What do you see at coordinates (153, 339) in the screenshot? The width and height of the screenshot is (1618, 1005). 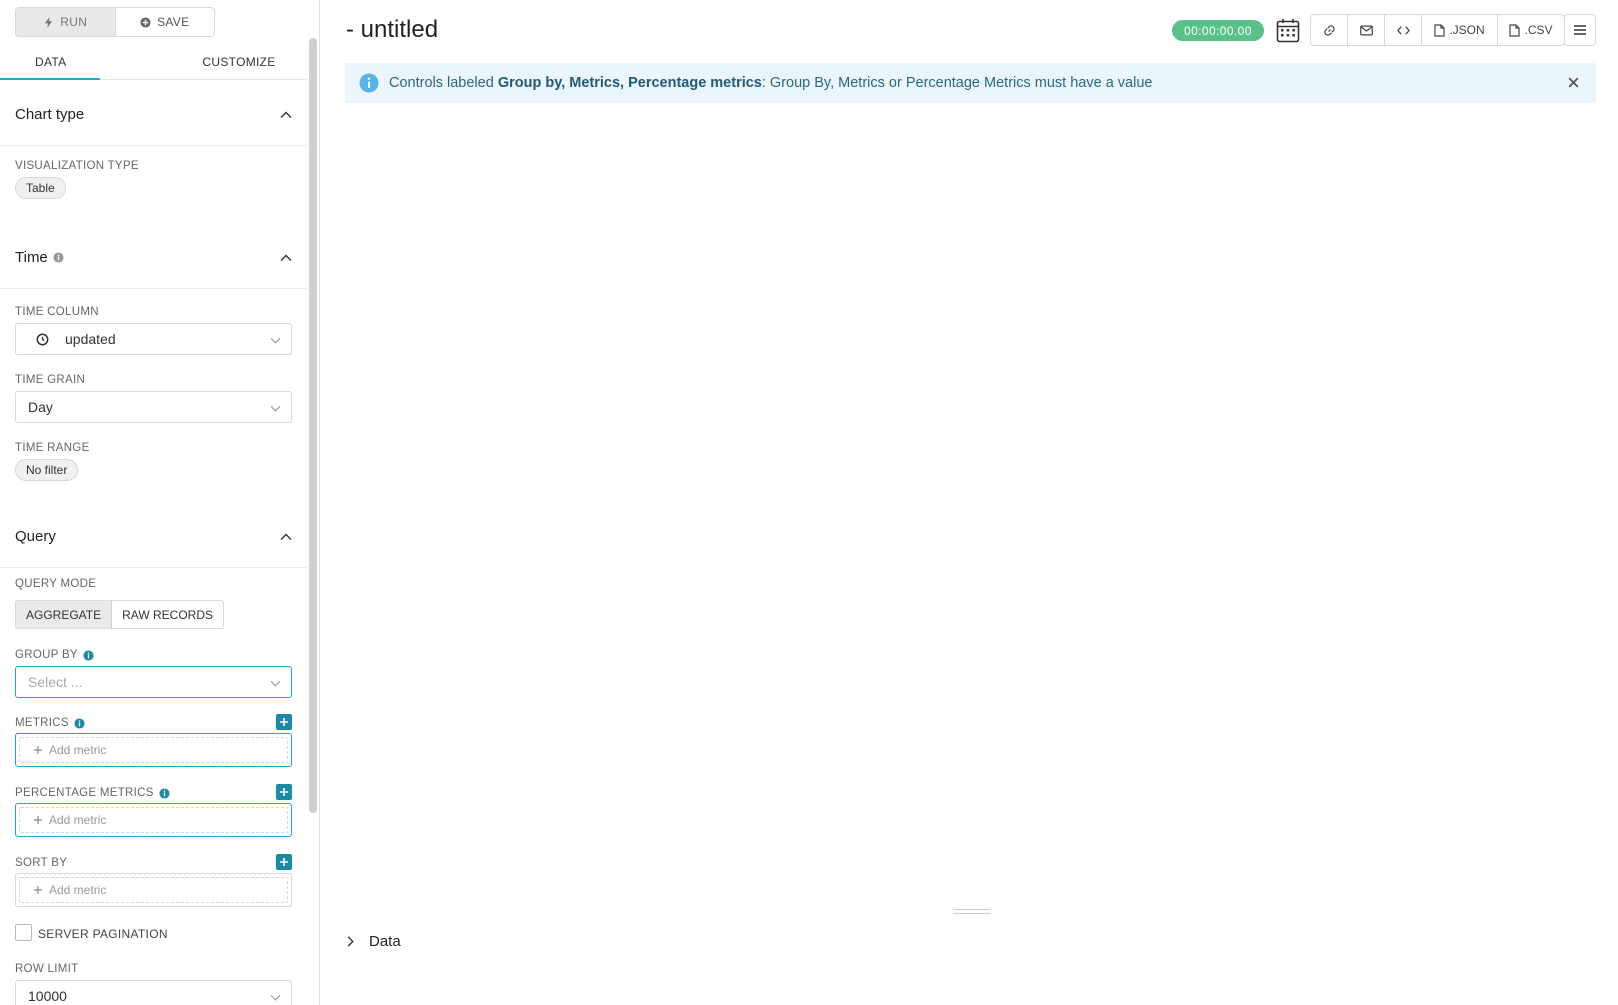 I see `time-column-select: updated` at bounding box center [153, 339].